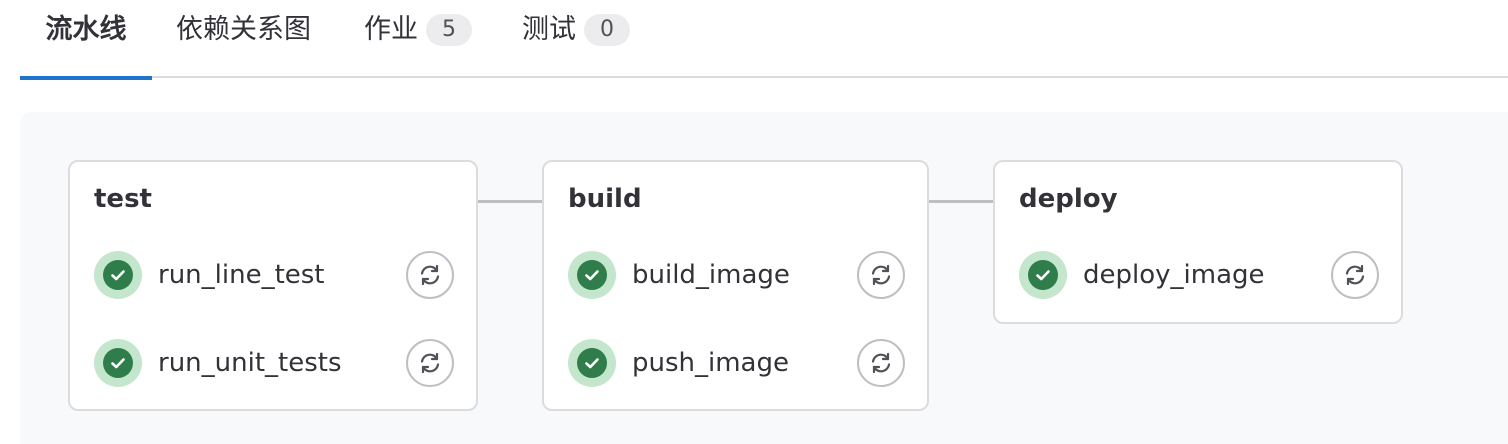 Image resolution: width=1508 pixels, height=444 pixels. Describe the element at coordinates (711, 275) in the screenshot. I see `job-name: build_image` at that location.